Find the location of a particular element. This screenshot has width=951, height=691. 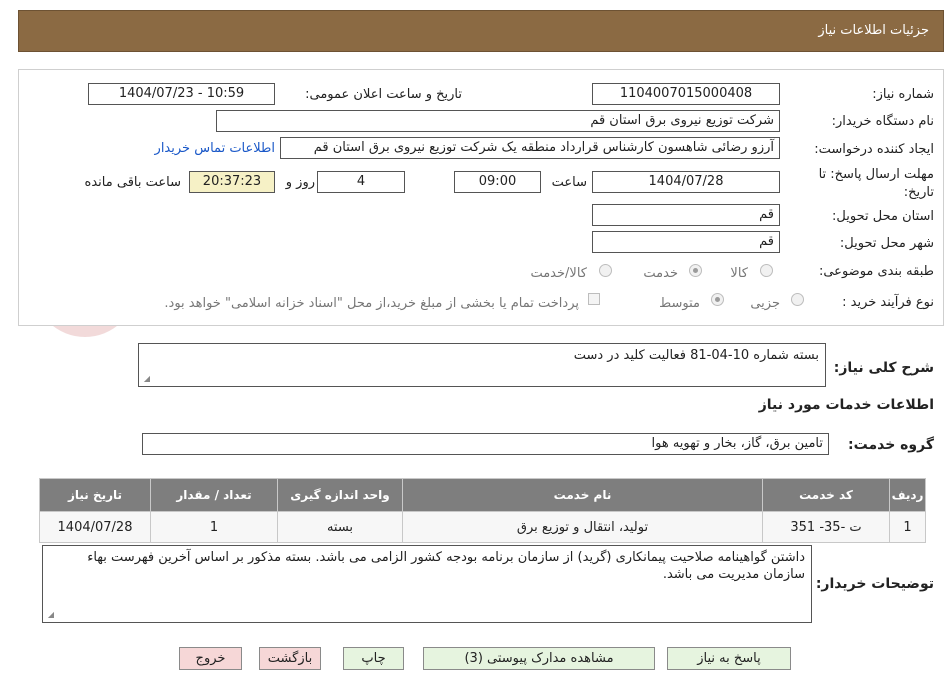

deadline-label-2: تاریخ: is located at coordinates (918, 192).